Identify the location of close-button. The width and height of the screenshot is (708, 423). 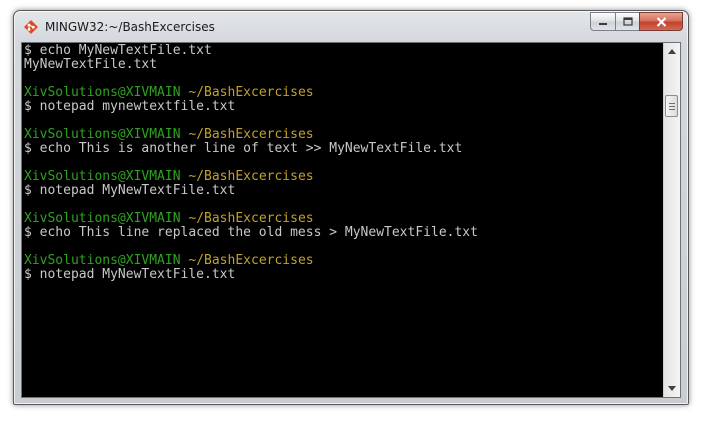
(661, 21).